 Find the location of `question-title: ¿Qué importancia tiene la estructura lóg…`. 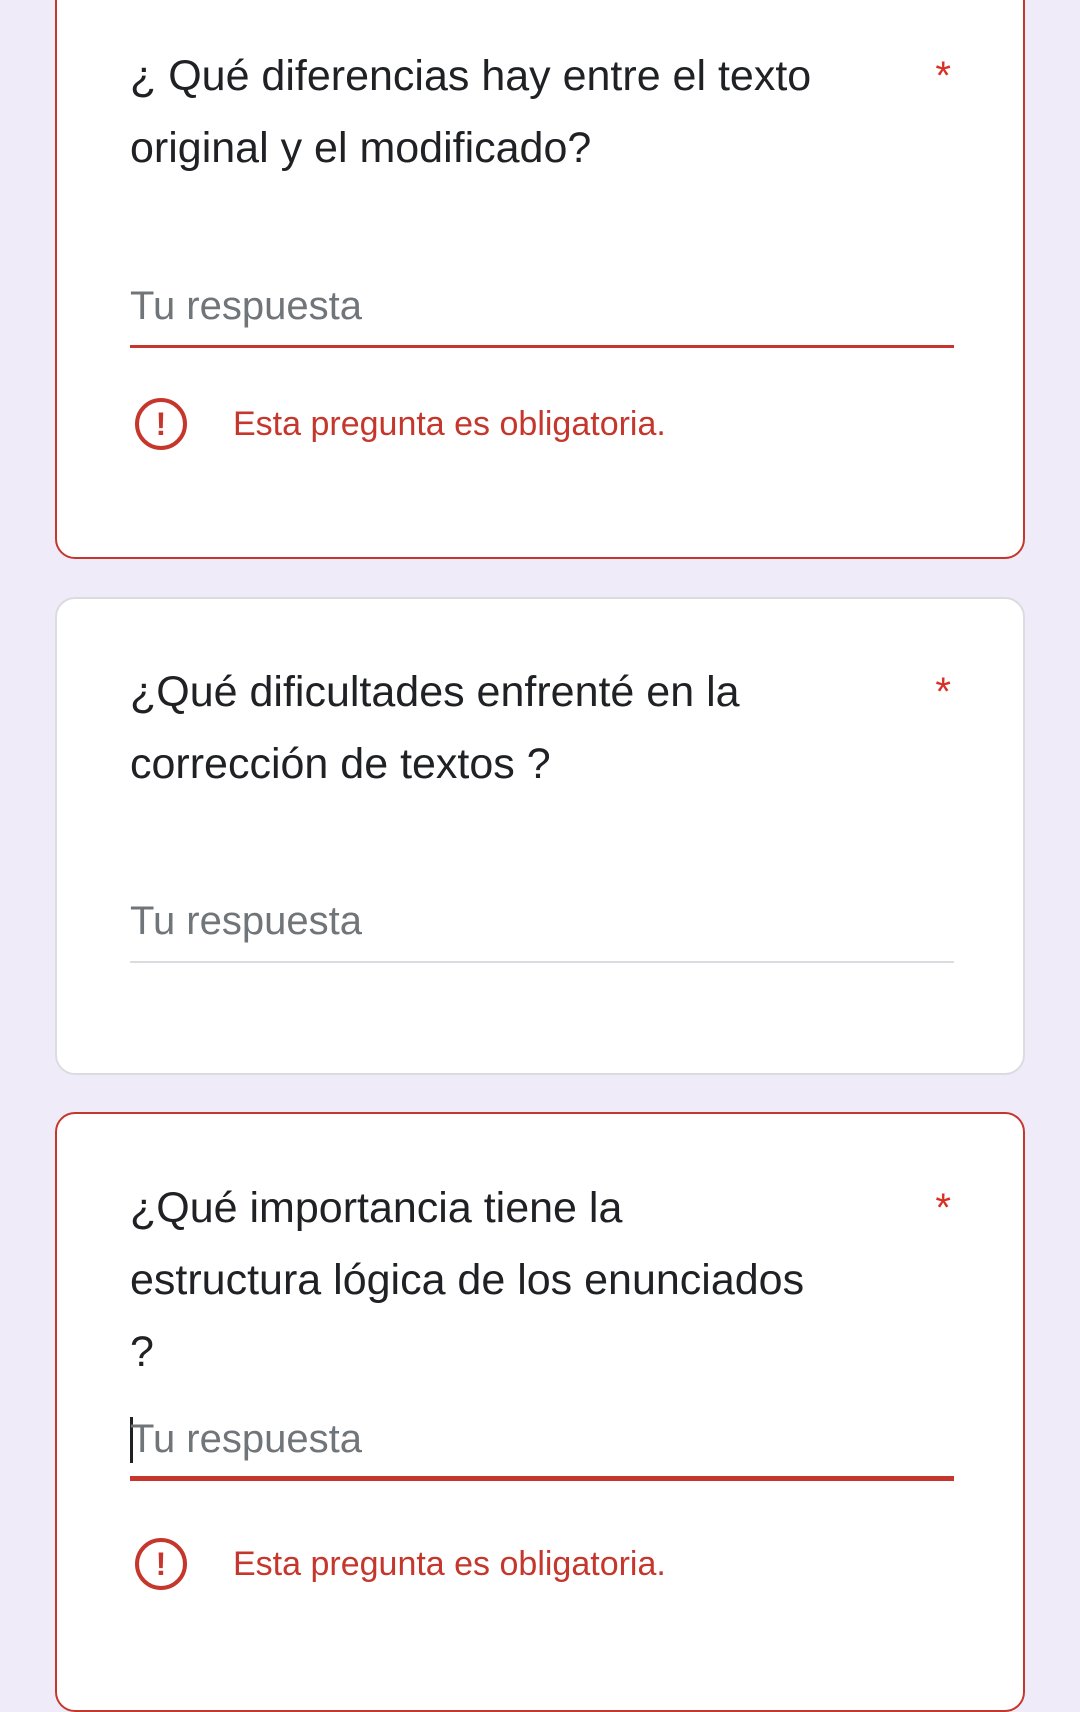

question-title: ¿Qué importancia tiene la estructura lóg… is located at coordinates (467, 1280).